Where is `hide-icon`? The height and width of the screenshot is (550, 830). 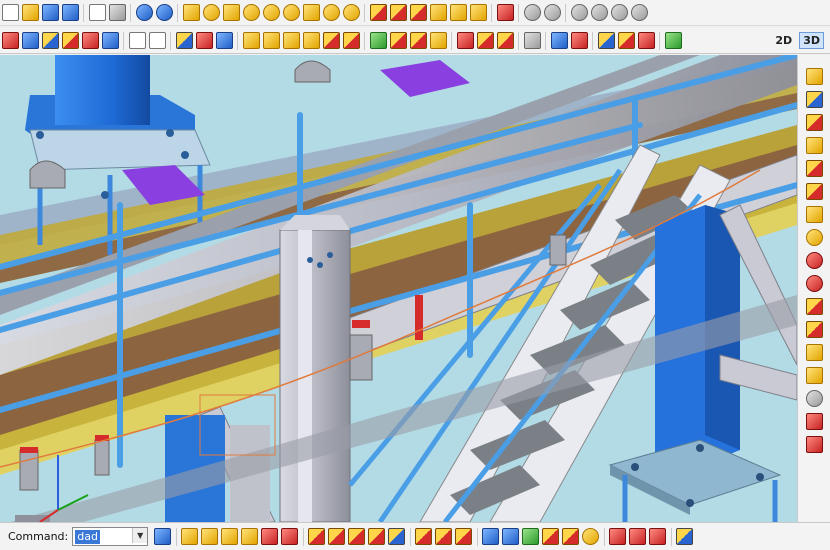
hide-icon is located at coordinates (532, 40).